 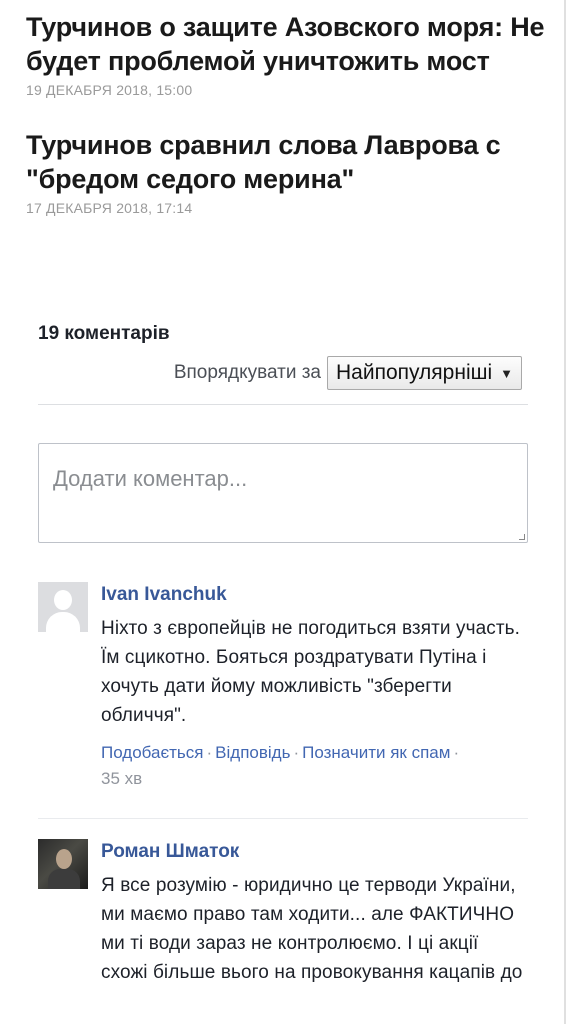 What do you see at coordinates (506, 373) in the screenshot?
I see `dropdown-arrow-icon: ▼` at bounding box center [506, 373].